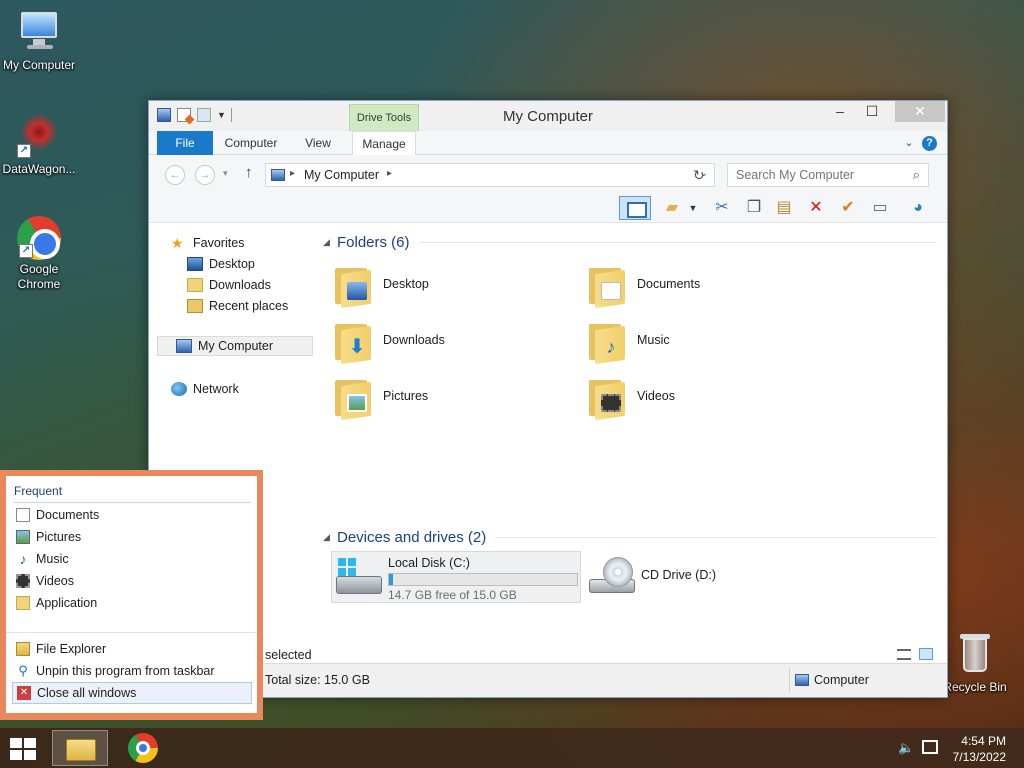 The width and height of the screenshot is (1024, 768). I want to click on large-icons-view-icon, so click(926, 654).